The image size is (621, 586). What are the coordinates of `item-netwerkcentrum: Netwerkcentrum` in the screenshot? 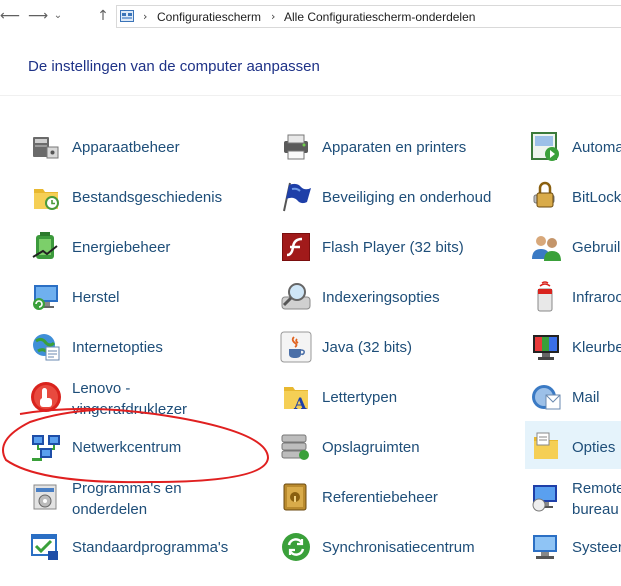 It's located at (150, 455).